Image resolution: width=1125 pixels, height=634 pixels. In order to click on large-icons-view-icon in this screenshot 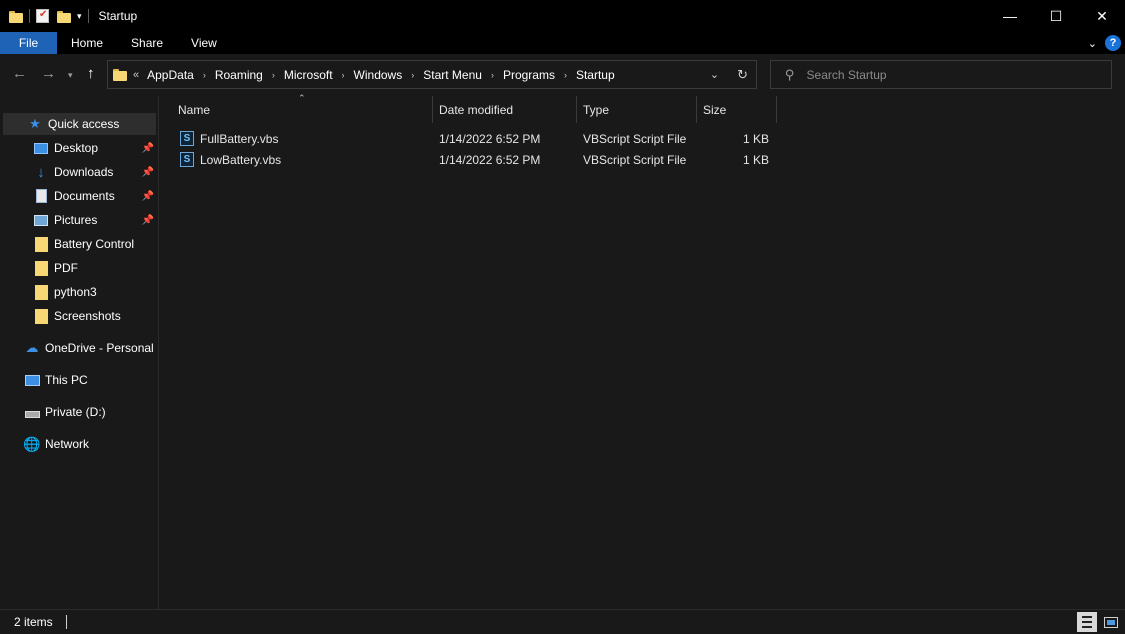, I will do `click(1111, 622)`.